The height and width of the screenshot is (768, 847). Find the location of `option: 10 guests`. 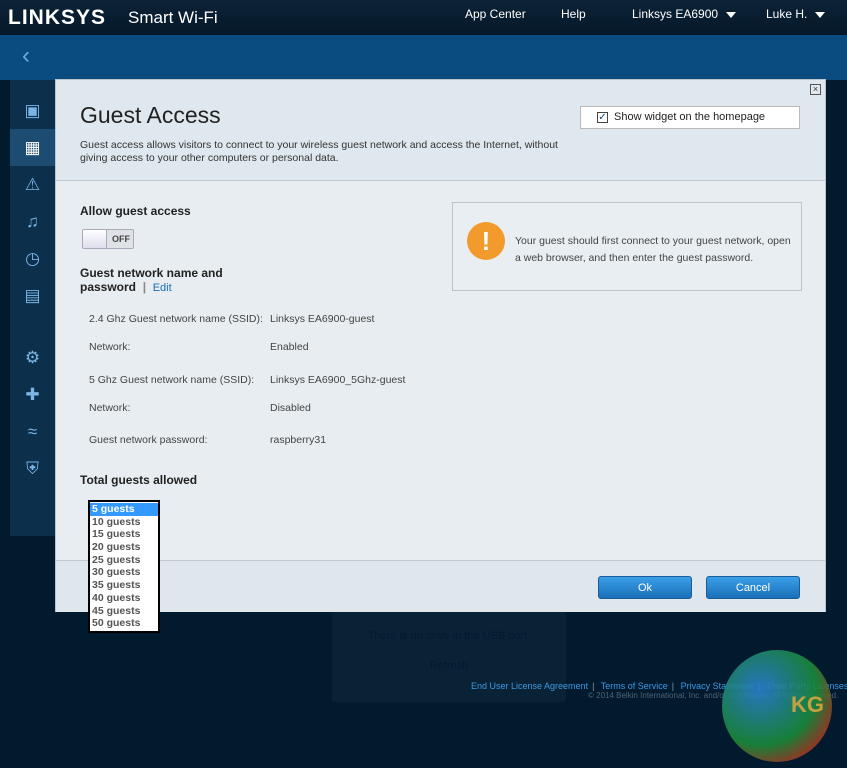

option: 10 guests is located at coordinates (124, 522).